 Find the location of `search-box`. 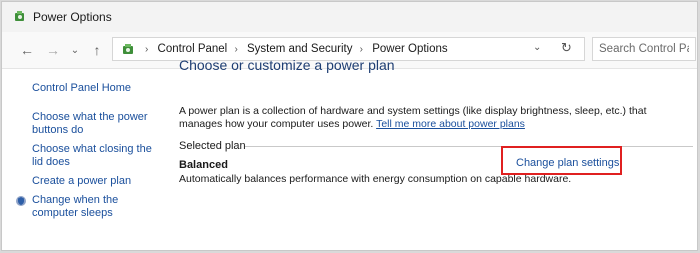

search-box is located at coordinates (644, 49).